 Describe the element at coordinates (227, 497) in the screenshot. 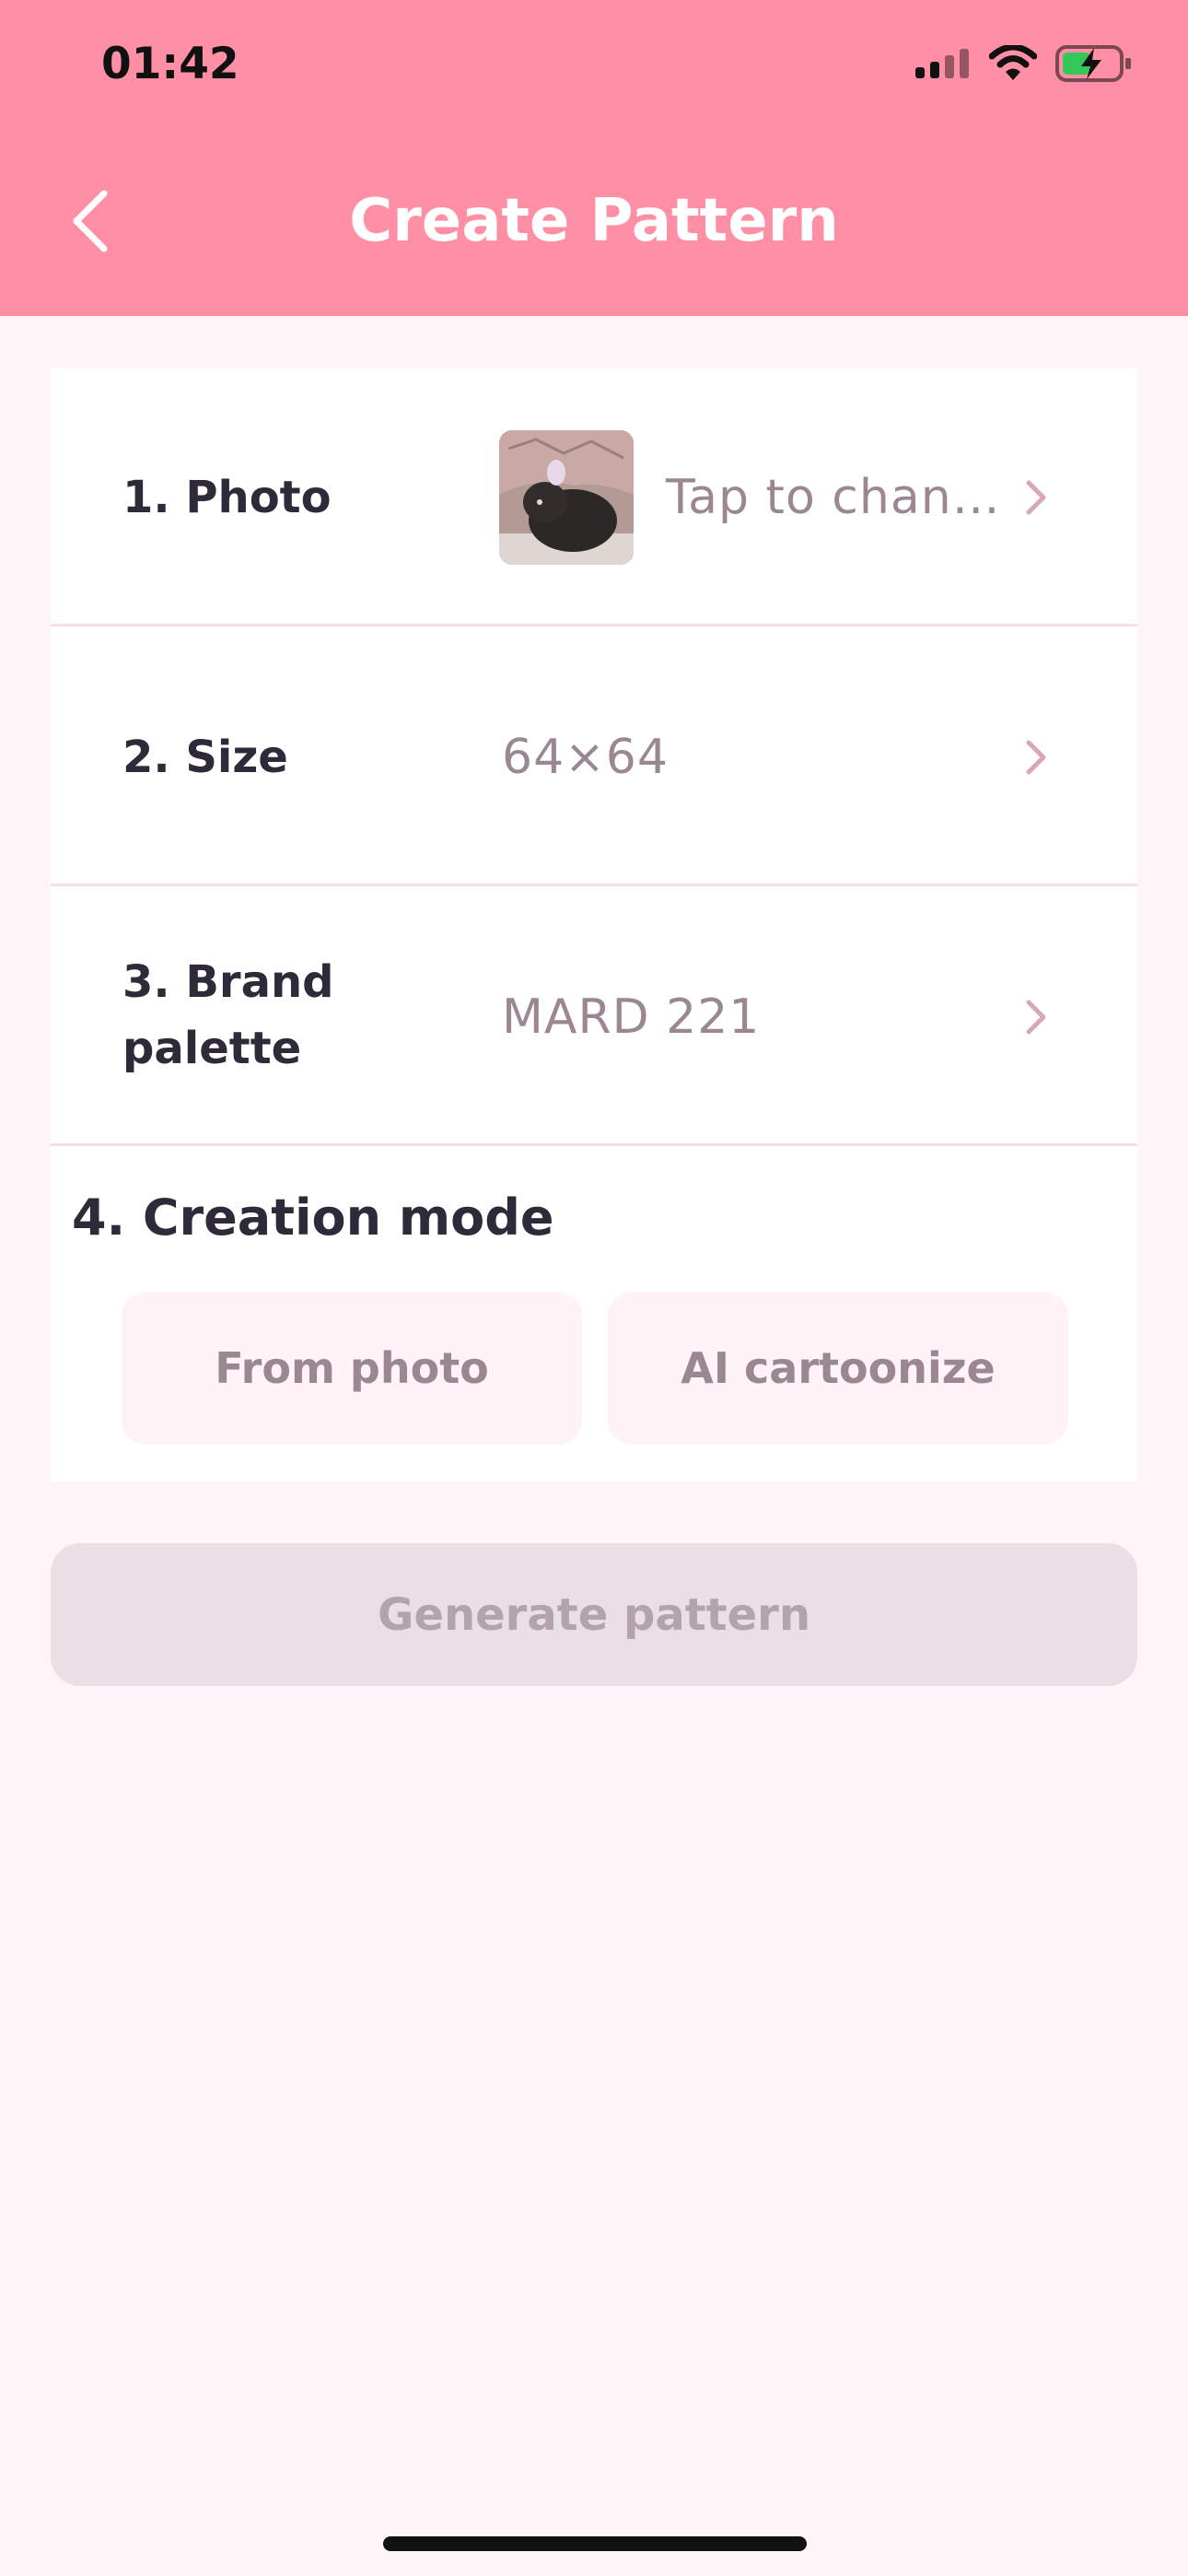

I see `photo-label: 1. Photo` at that location.